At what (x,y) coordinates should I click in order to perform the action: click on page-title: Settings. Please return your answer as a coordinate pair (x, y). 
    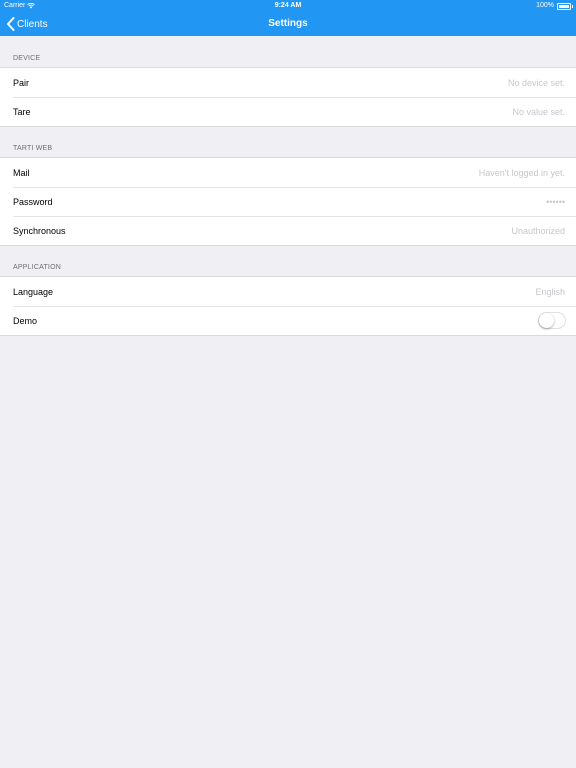
    Looking at the image, I should click on (288, 23).